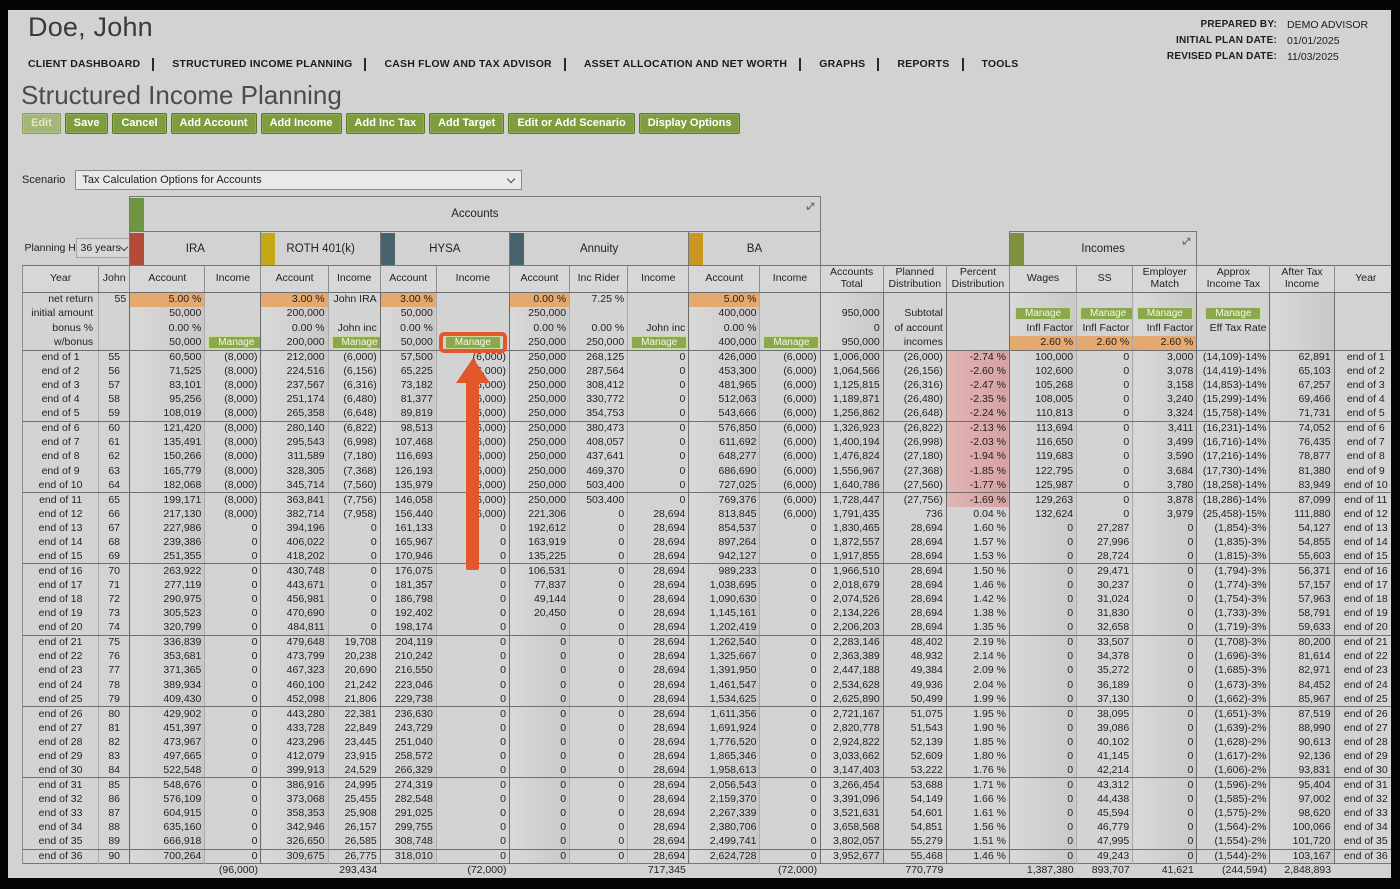 The image size is (1400, 889). Describe the element at coordinates (114, 471) in the screenshot. I see `cell-john: 63` at that location.